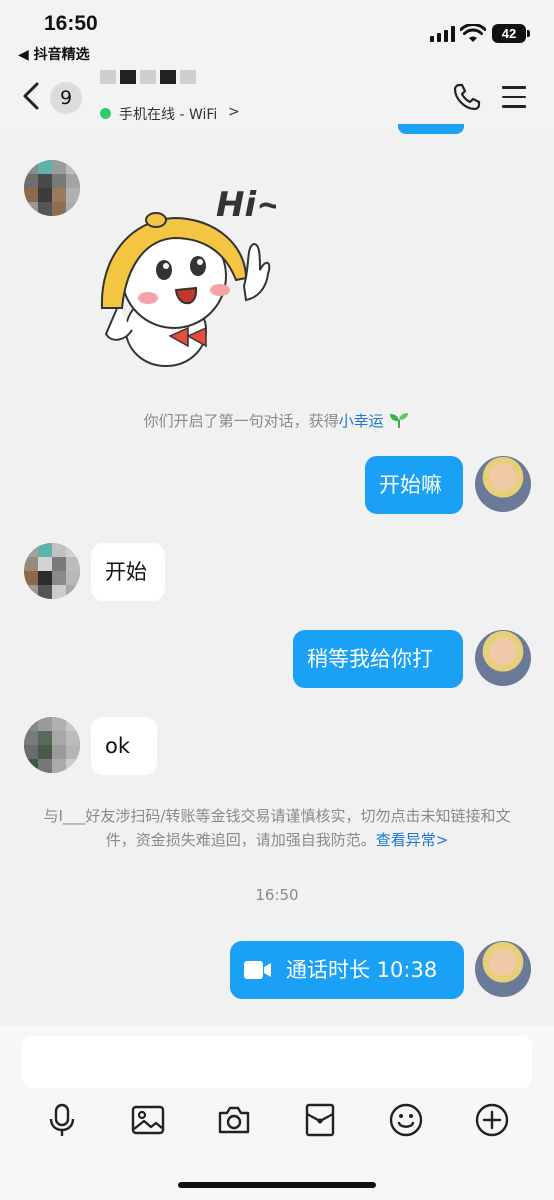  What do you see at coordinates (320, 1120) in the screenshot?
I see `red-packet-icon` at bounding box center [320, 1120].